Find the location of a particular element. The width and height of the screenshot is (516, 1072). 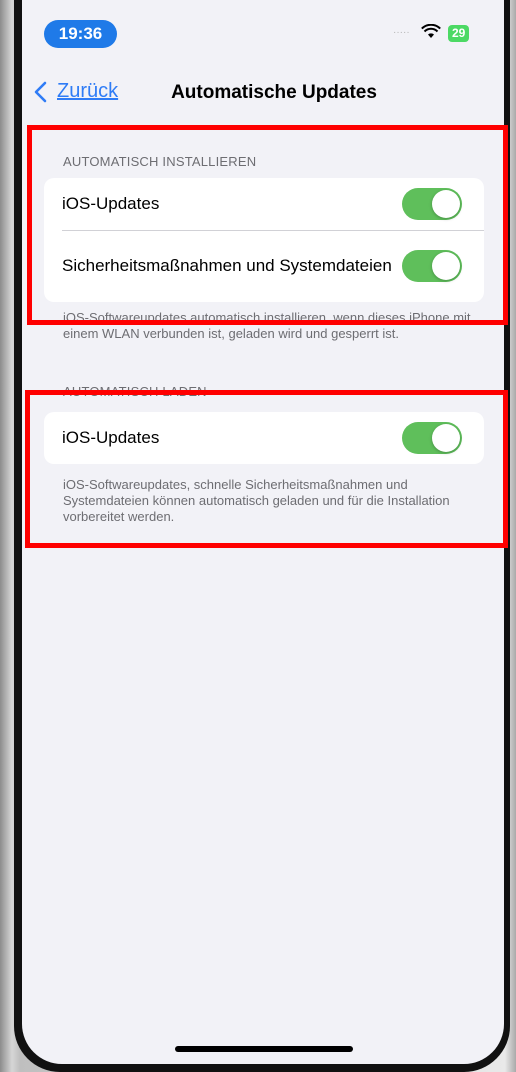

wifi-icon is located at coordinates (431, 31).